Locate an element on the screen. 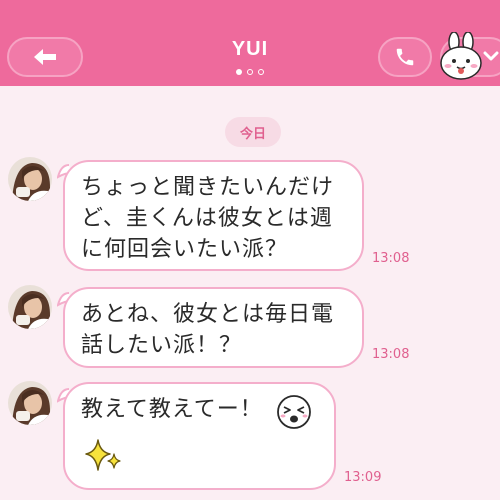 The width and height of the screenshot is (500, 500). message-time: 13:09 is located at coordinates (363, 477).